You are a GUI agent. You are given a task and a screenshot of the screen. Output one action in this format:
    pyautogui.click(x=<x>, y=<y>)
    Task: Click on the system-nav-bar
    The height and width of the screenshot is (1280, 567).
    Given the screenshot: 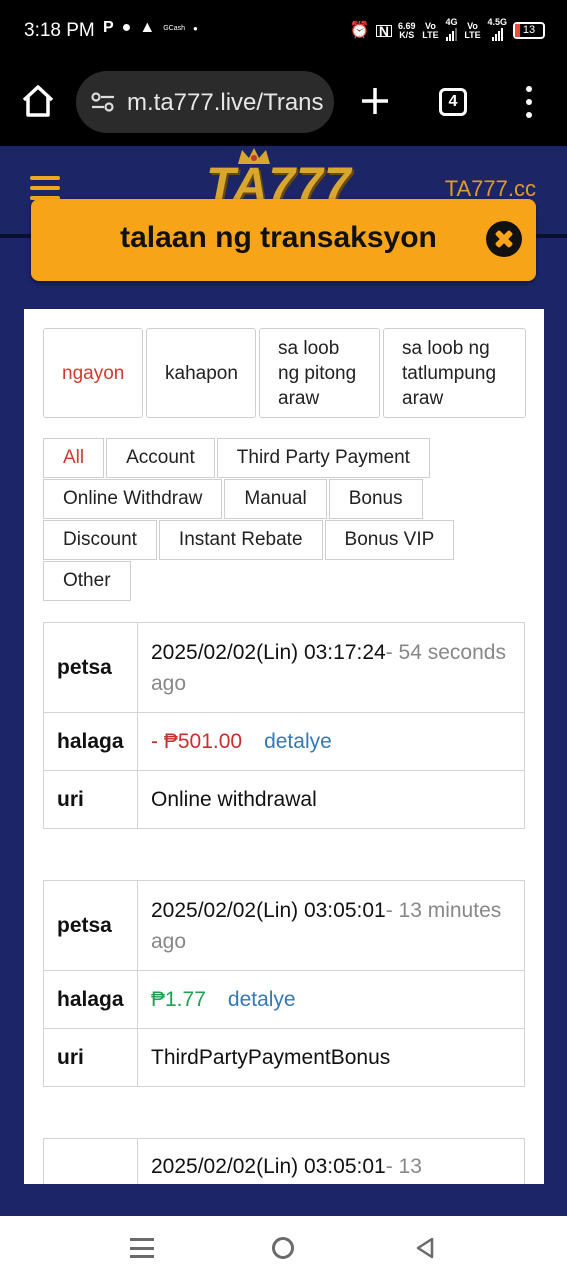 What is the action you would take?
    pyautogui.click(x=283, y=1248)
    